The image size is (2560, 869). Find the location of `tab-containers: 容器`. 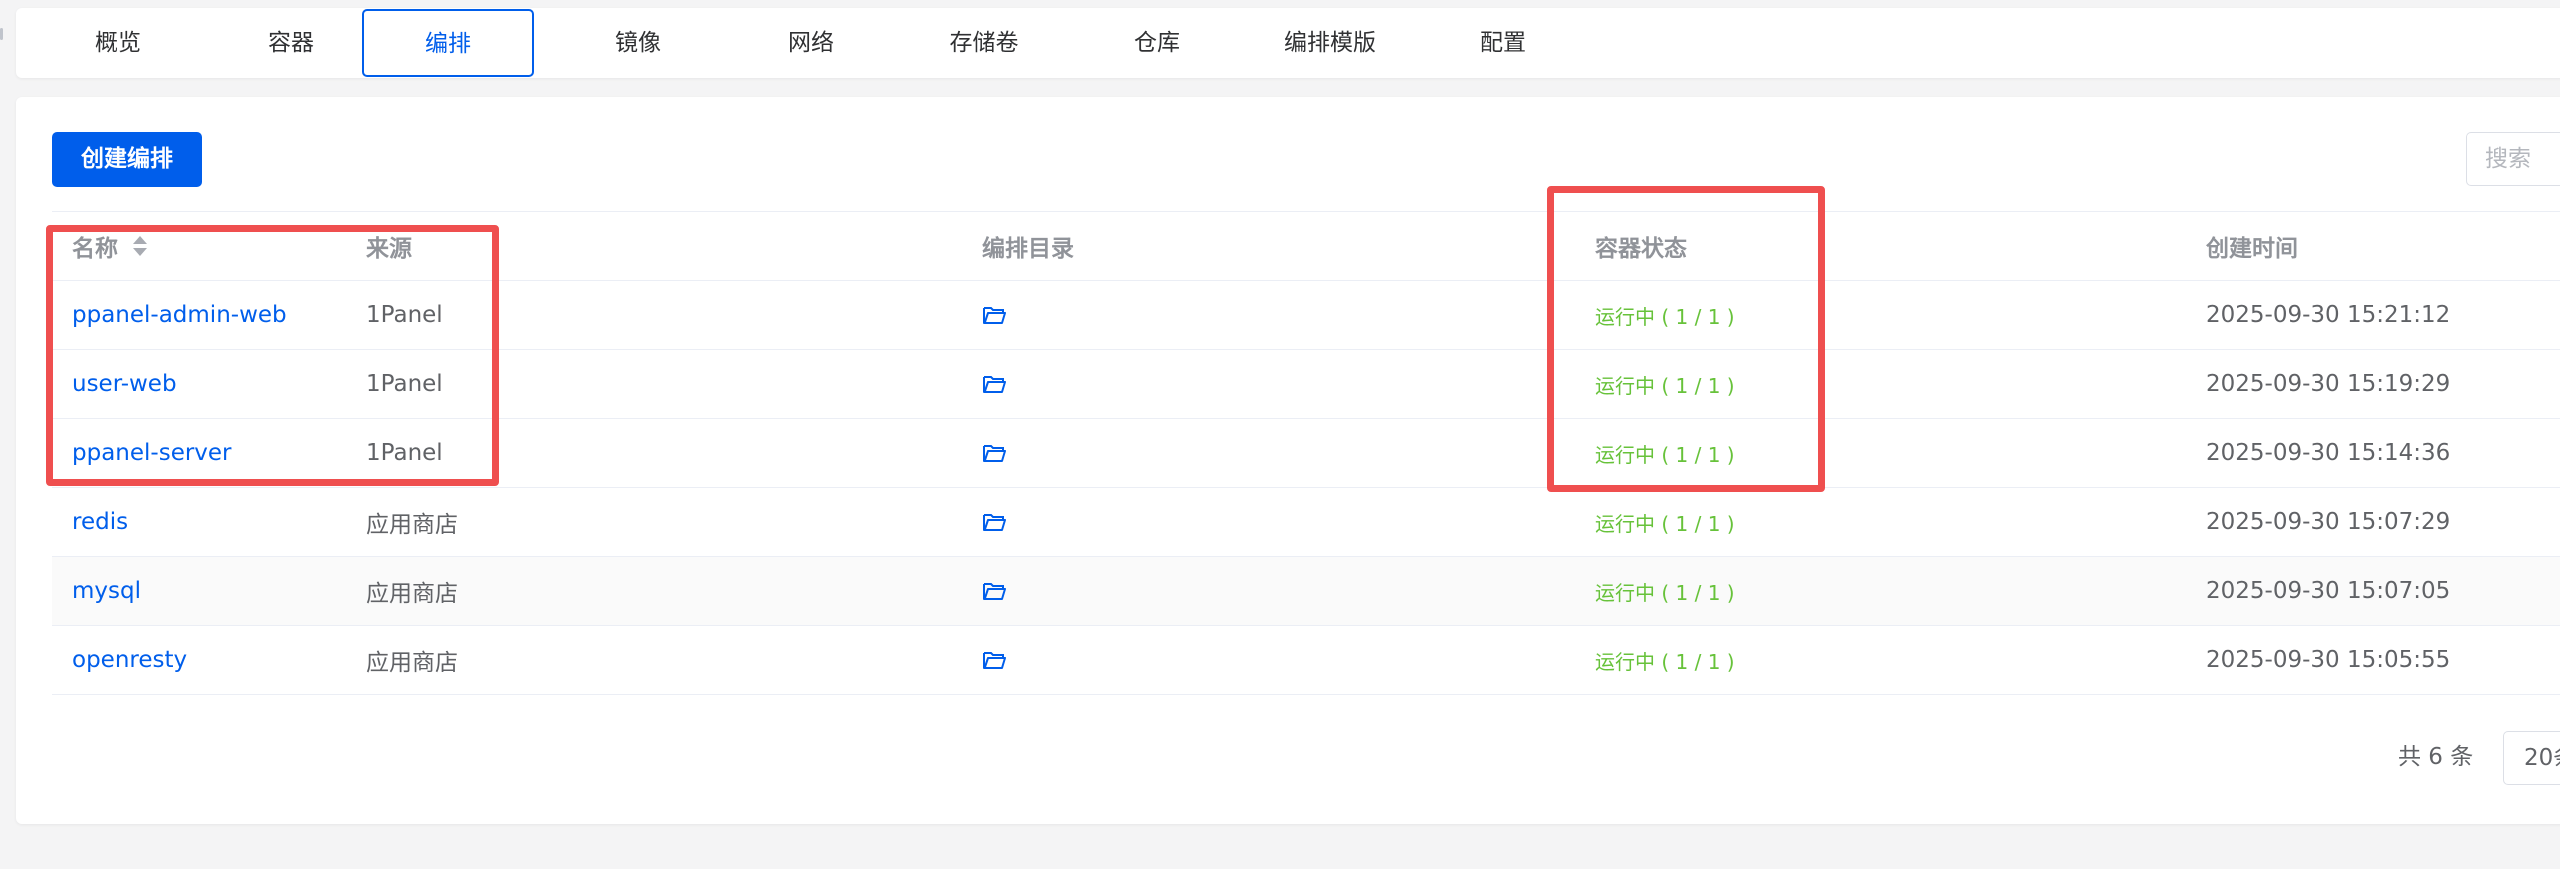

tab-containers: 容器 is located at coordinates (291, 43).